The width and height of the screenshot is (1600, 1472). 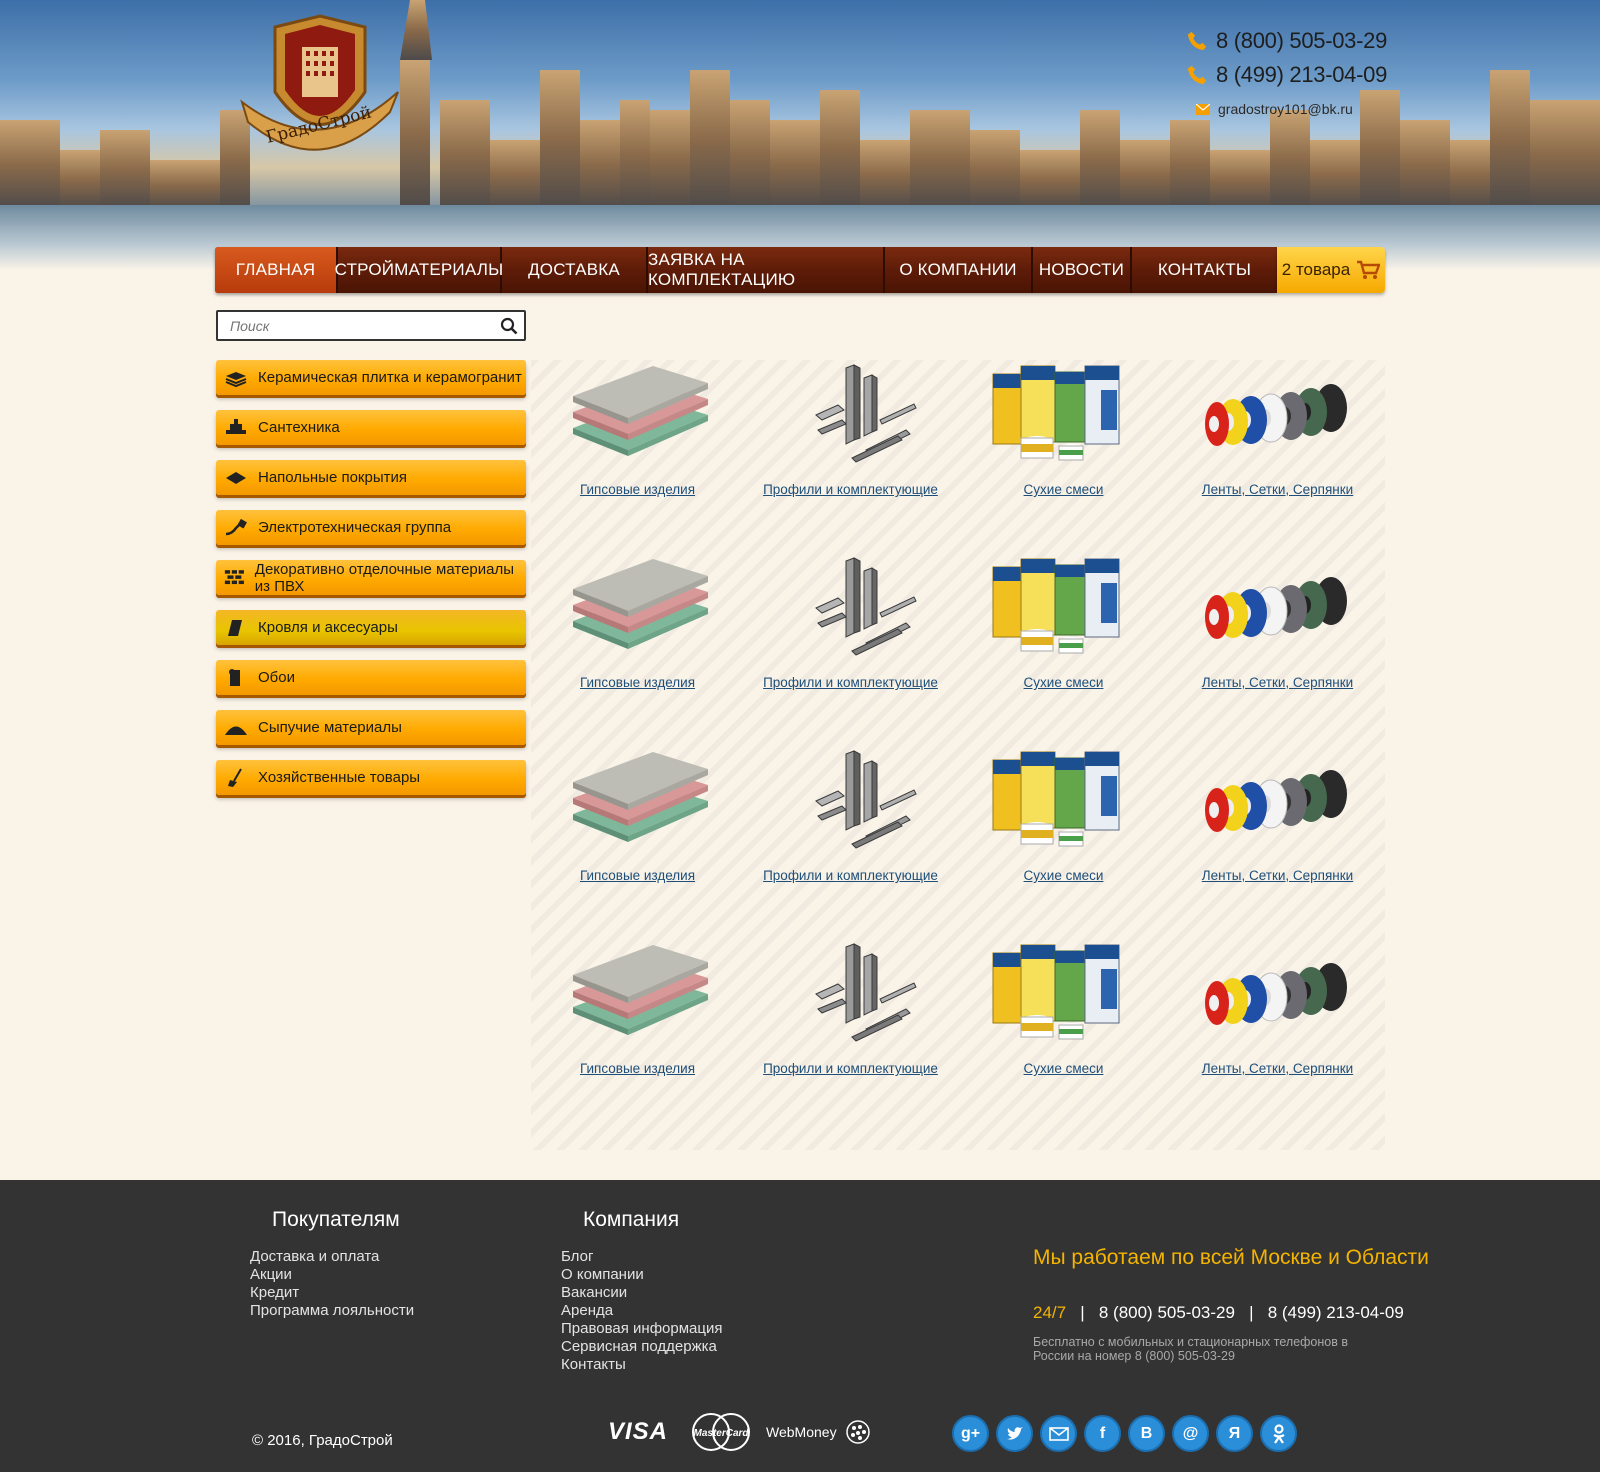 I want to click on footer-phone-1: 8 (800) 505-03-29, so click(x=1167, y=1312).